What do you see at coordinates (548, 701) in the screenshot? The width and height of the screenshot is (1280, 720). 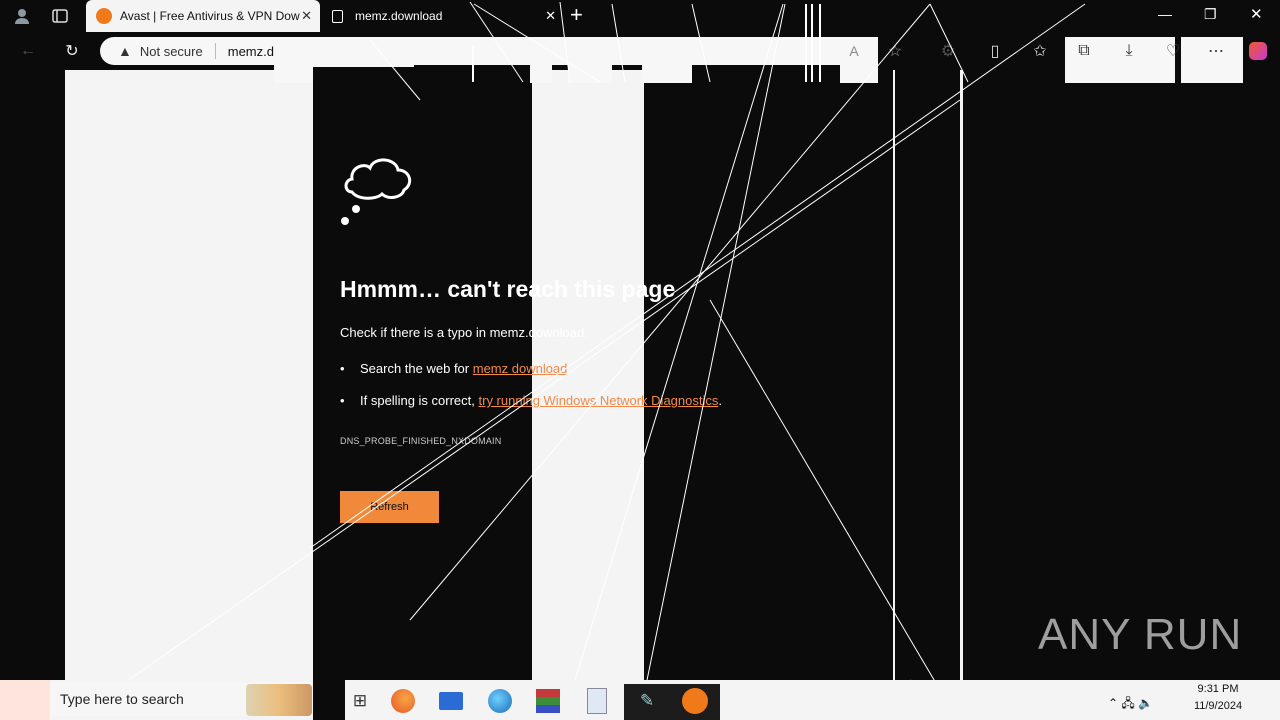 I see `winrar-icon` at bounding box center [548, 701].